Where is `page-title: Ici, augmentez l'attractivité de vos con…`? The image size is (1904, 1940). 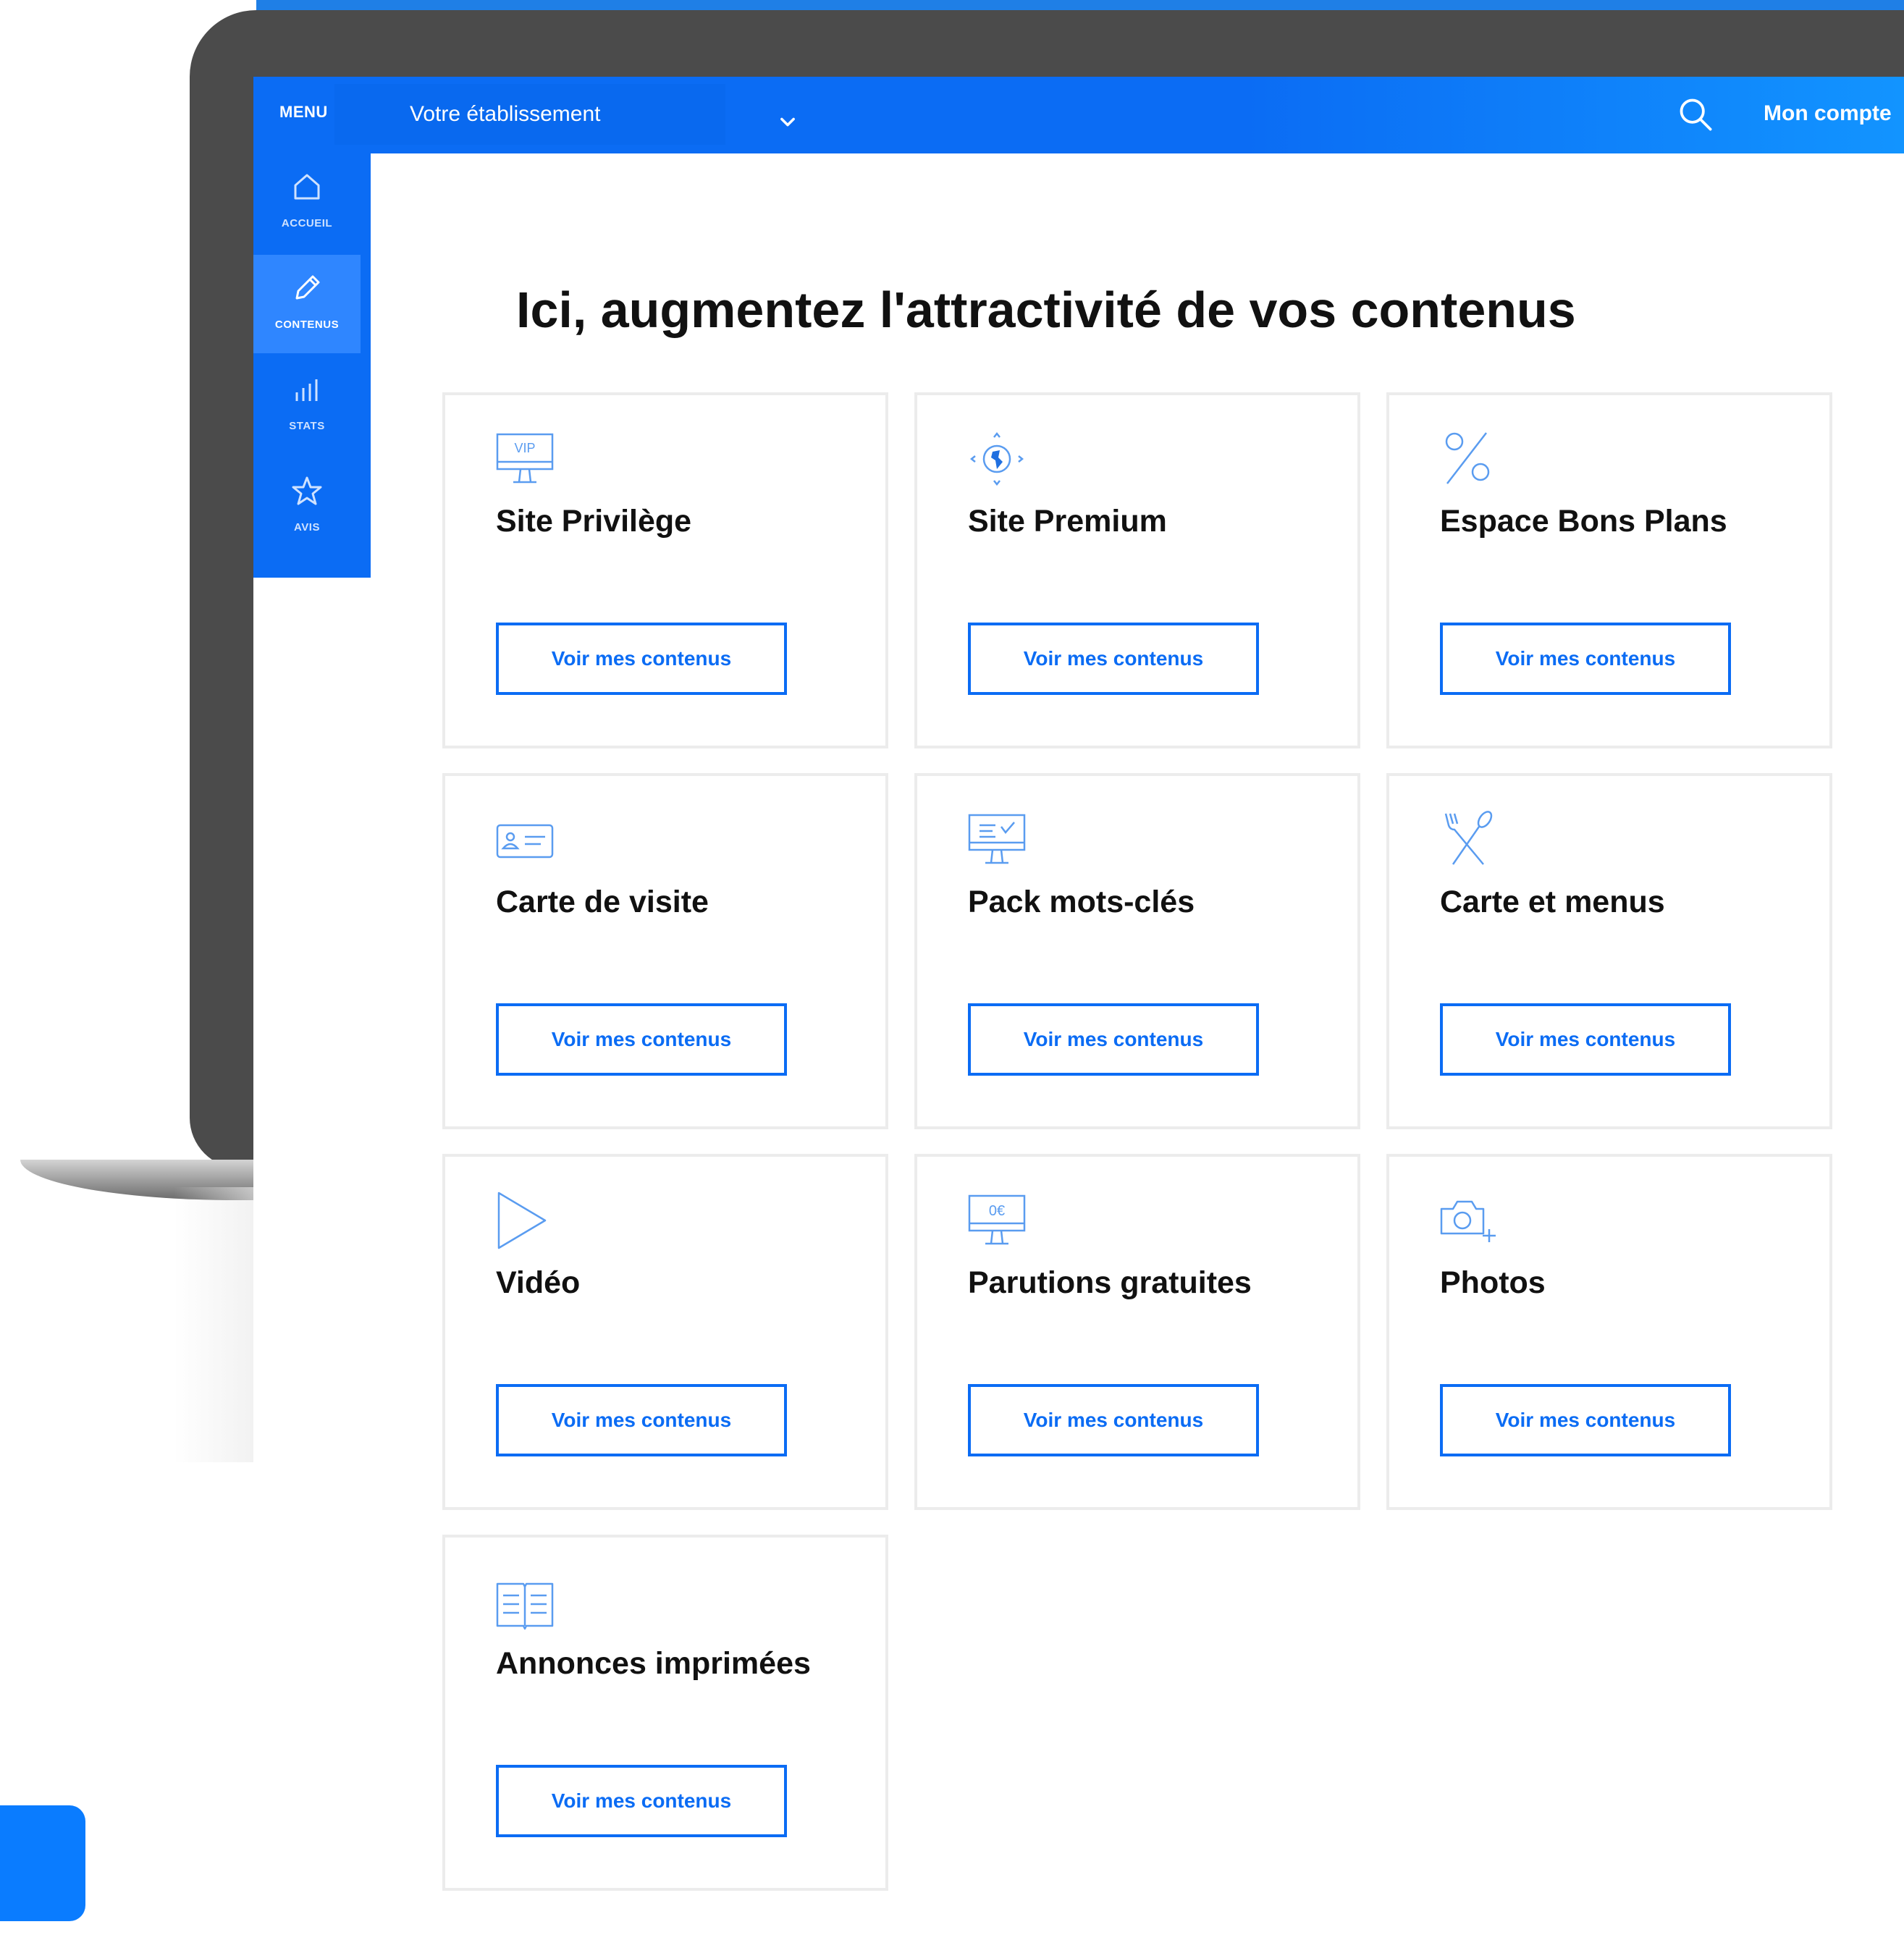
page-title: Ici, augmentez l'attractivité de vos con… is located at coordinates (1046, 310).